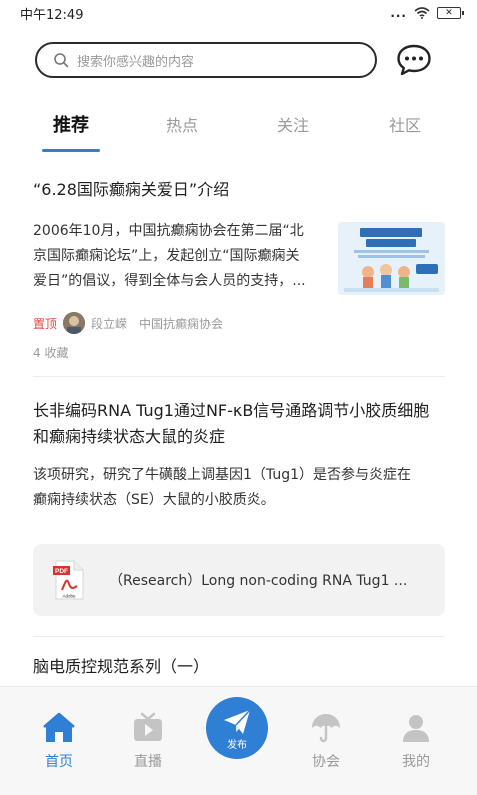 This screenshot has width=477, height=795. Describe the element at coordinates (69, 596) in the screenshot. I see `pdf-icon-sub: Adobe` at that location.